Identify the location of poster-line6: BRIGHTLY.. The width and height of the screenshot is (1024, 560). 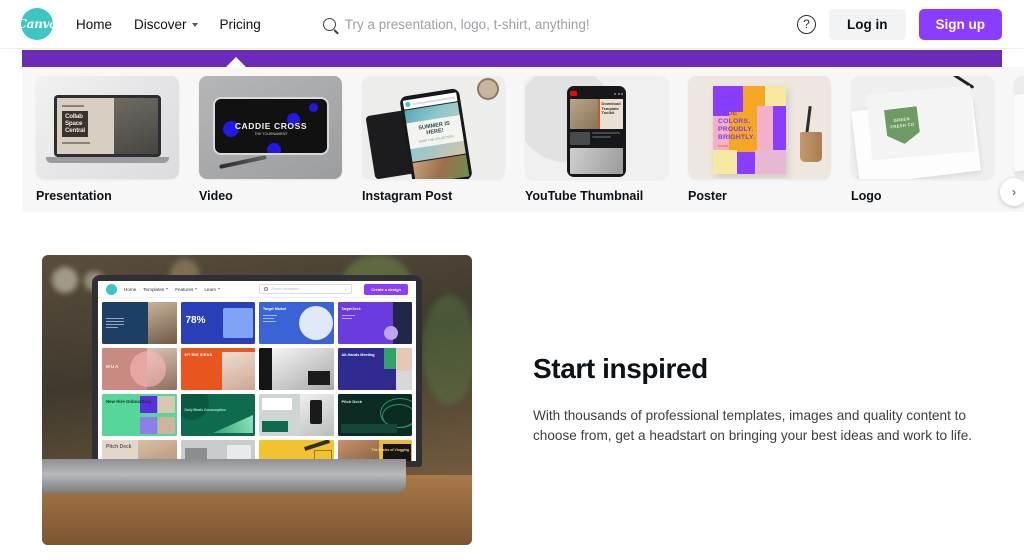
(737, 138).